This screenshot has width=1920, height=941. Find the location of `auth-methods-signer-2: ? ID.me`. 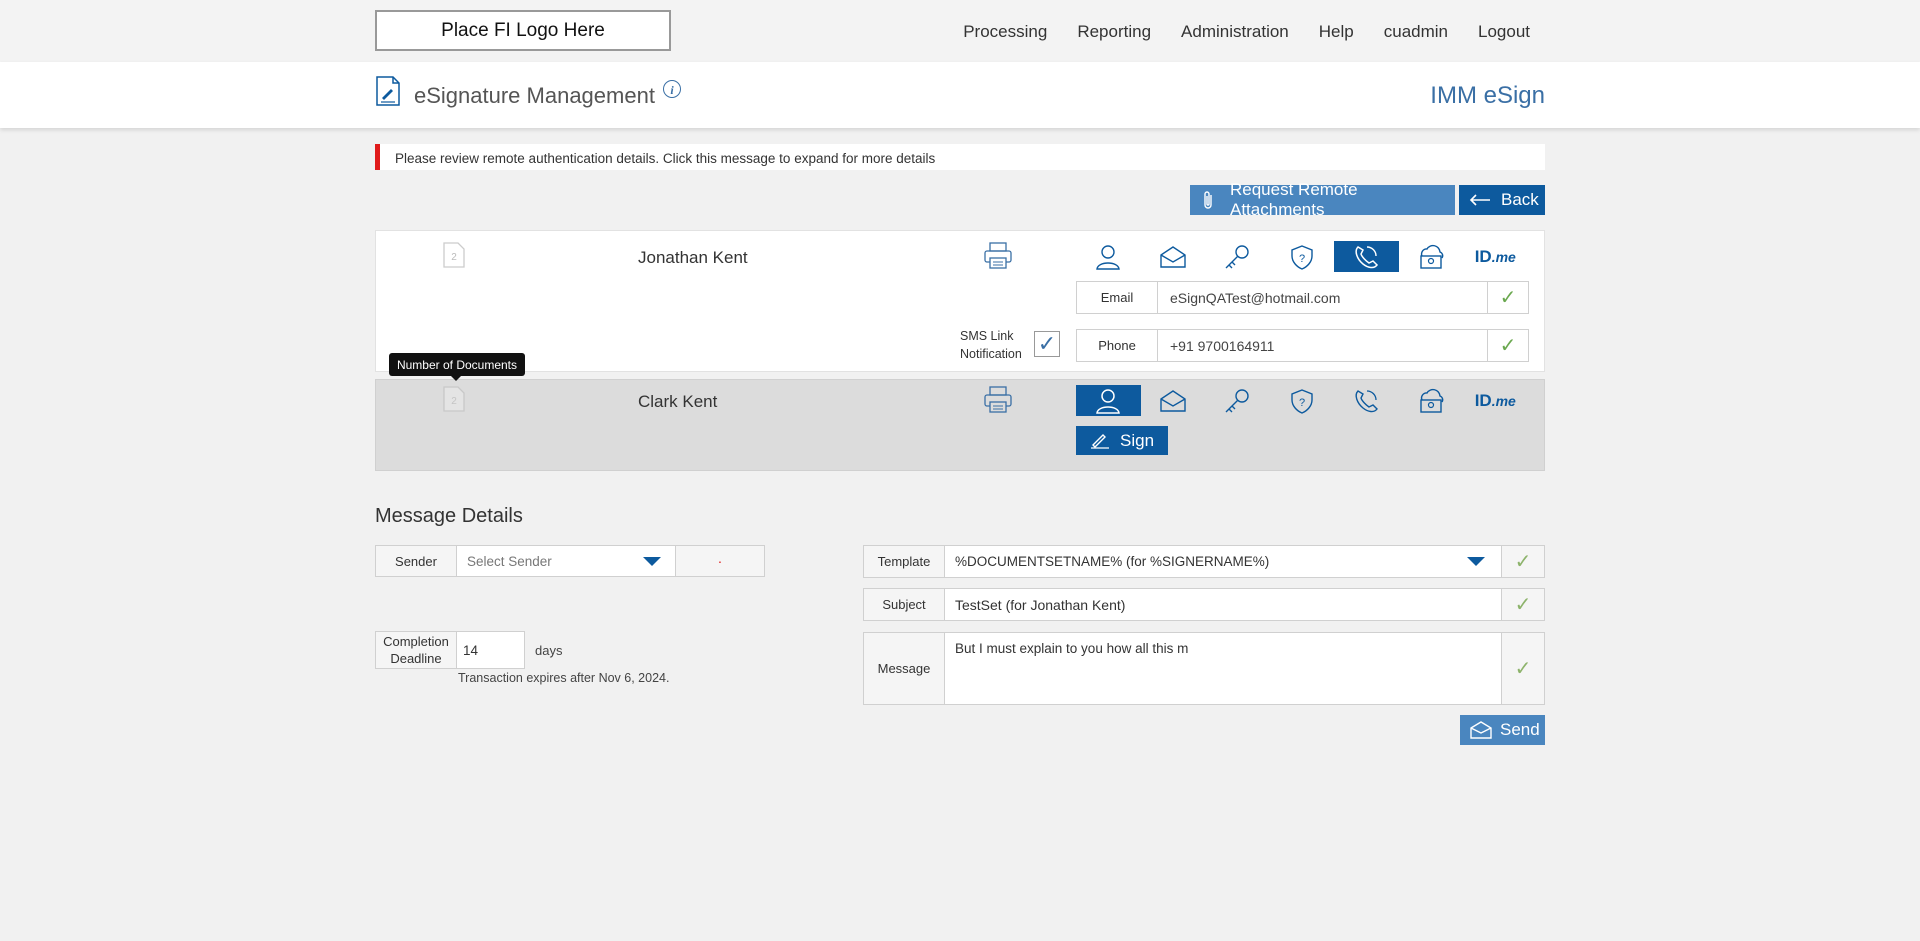

auth-methods-signer-2: ? ID.me is located at coordinates (1302, 400).